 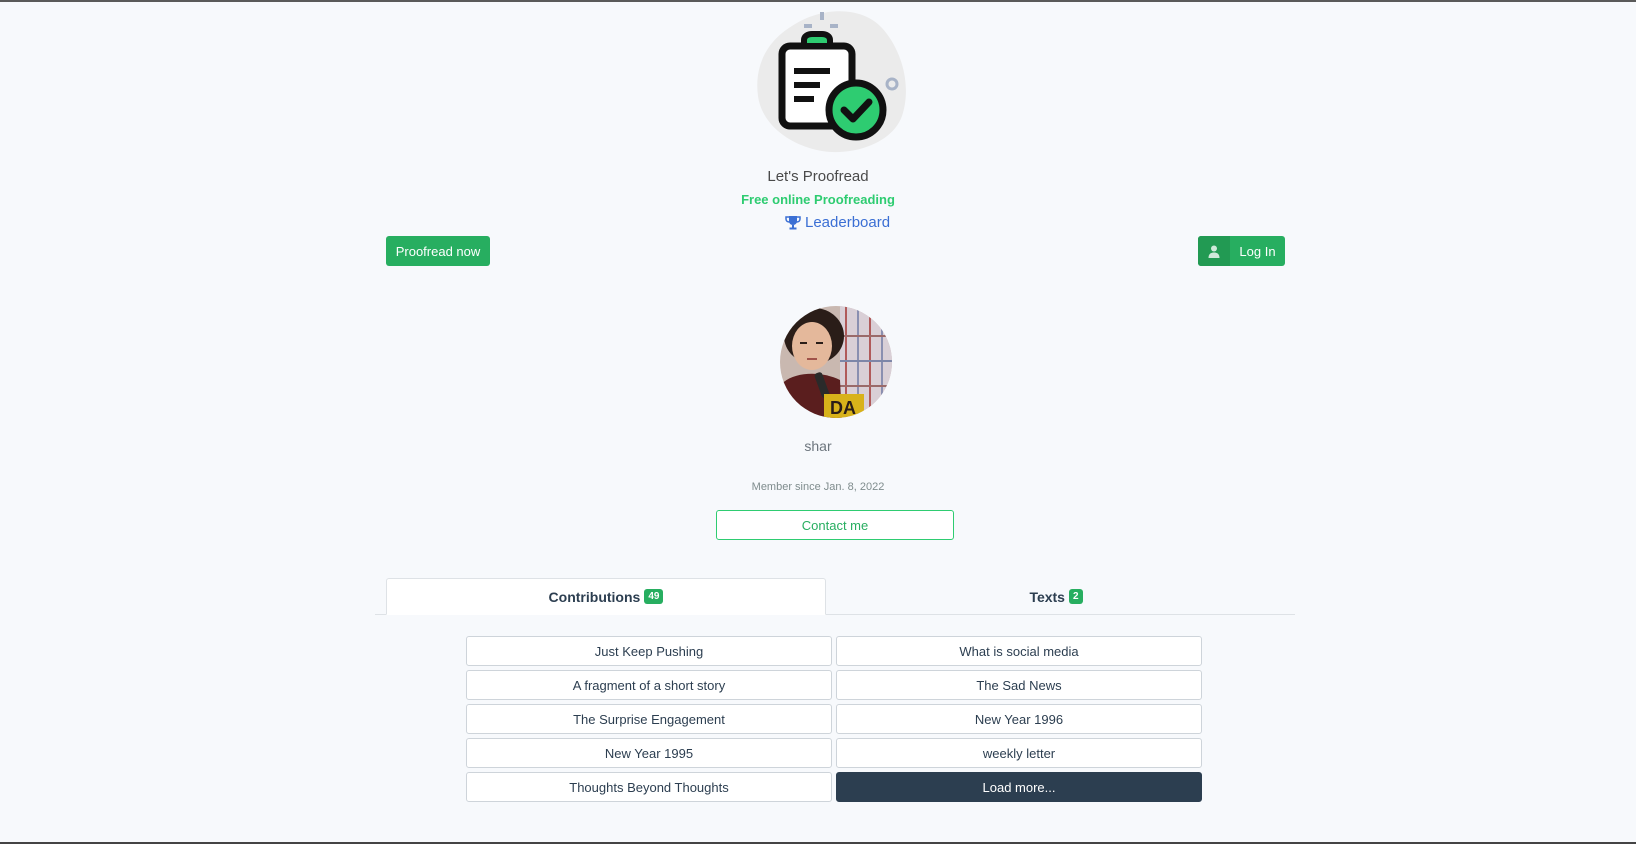 I want to click on list-item: The Sad News, so click(x=1019, y=685).